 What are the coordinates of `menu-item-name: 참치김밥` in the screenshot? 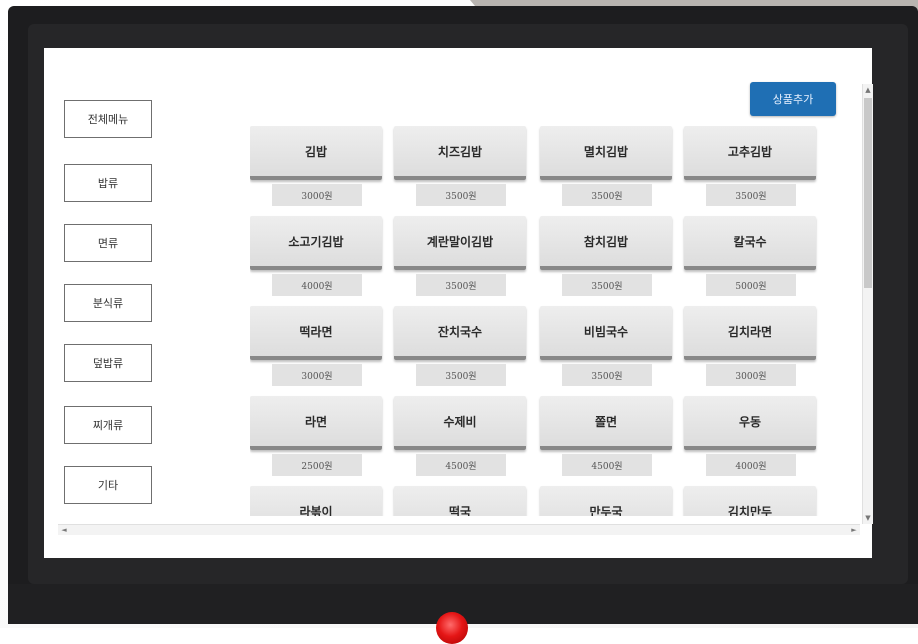 It's located at (606, 243).